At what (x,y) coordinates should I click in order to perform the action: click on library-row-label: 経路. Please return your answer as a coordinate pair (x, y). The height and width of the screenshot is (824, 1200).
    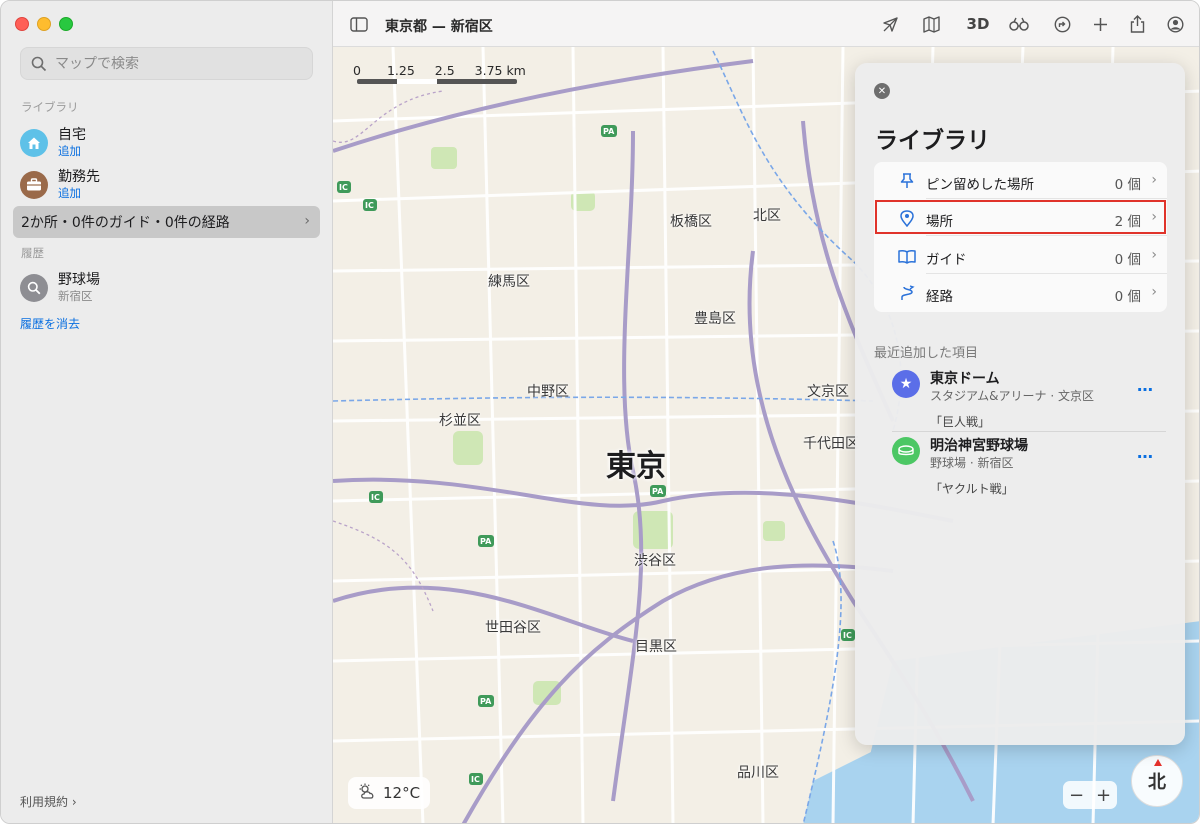
    Looking at the image, I should click on (939, 297).